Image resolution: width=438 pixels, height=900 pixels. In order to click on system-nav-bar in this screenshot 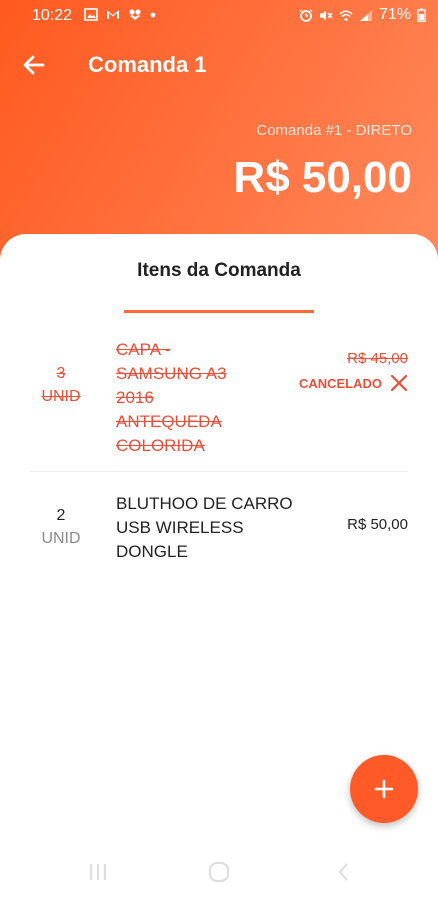, I will do `click(219, 872)`.